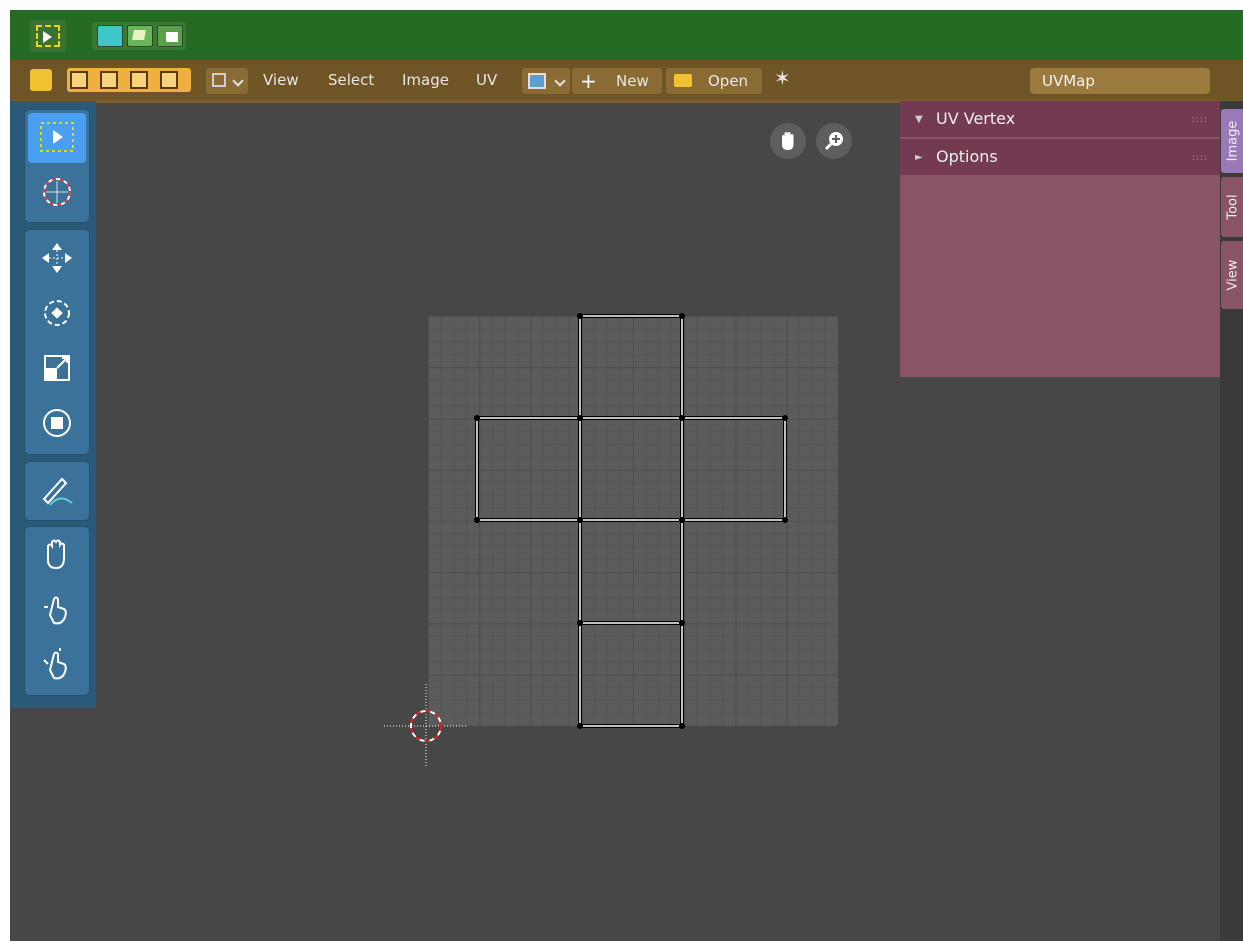  What do you see at coordinates (426, 726) in the screenshot?
I see `2d-cursor-icon` at bounding box center [426, 726].